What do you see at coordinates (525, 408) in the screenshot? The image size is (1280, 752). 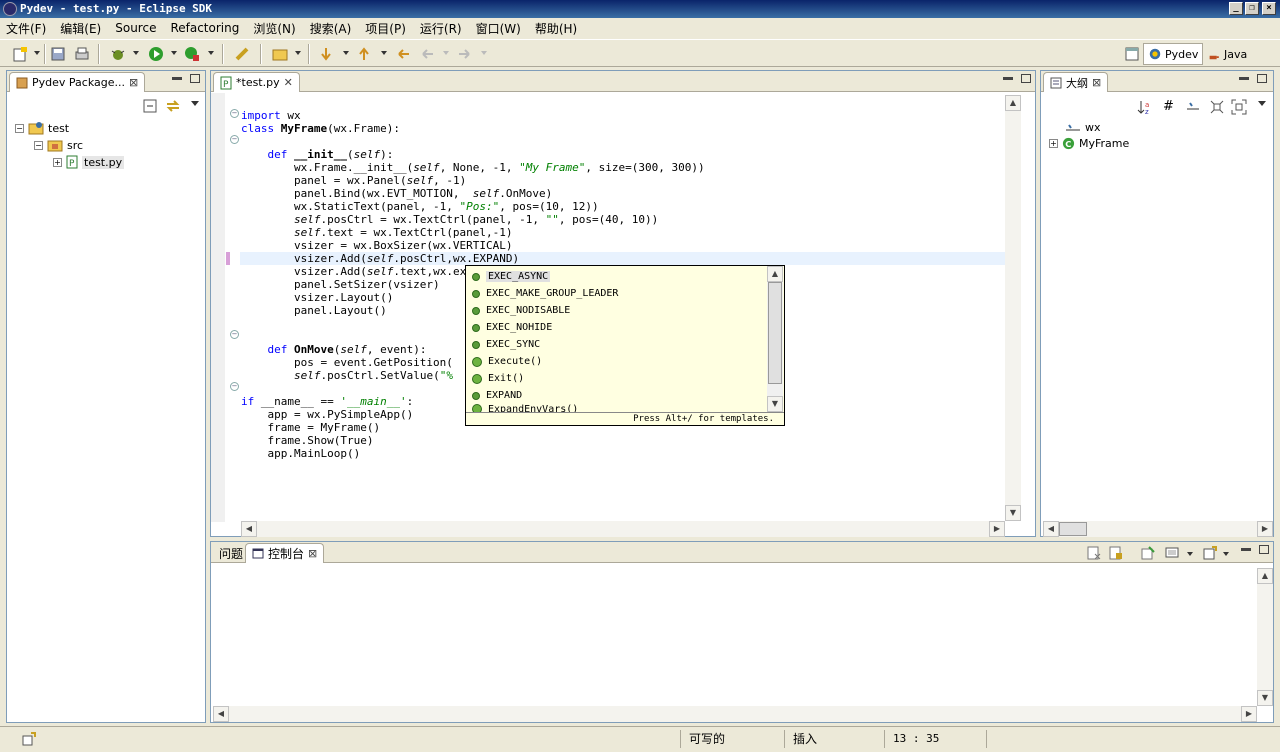 I see `completion-item: ExpandEnvVars()` at bounding box center [525, 408].